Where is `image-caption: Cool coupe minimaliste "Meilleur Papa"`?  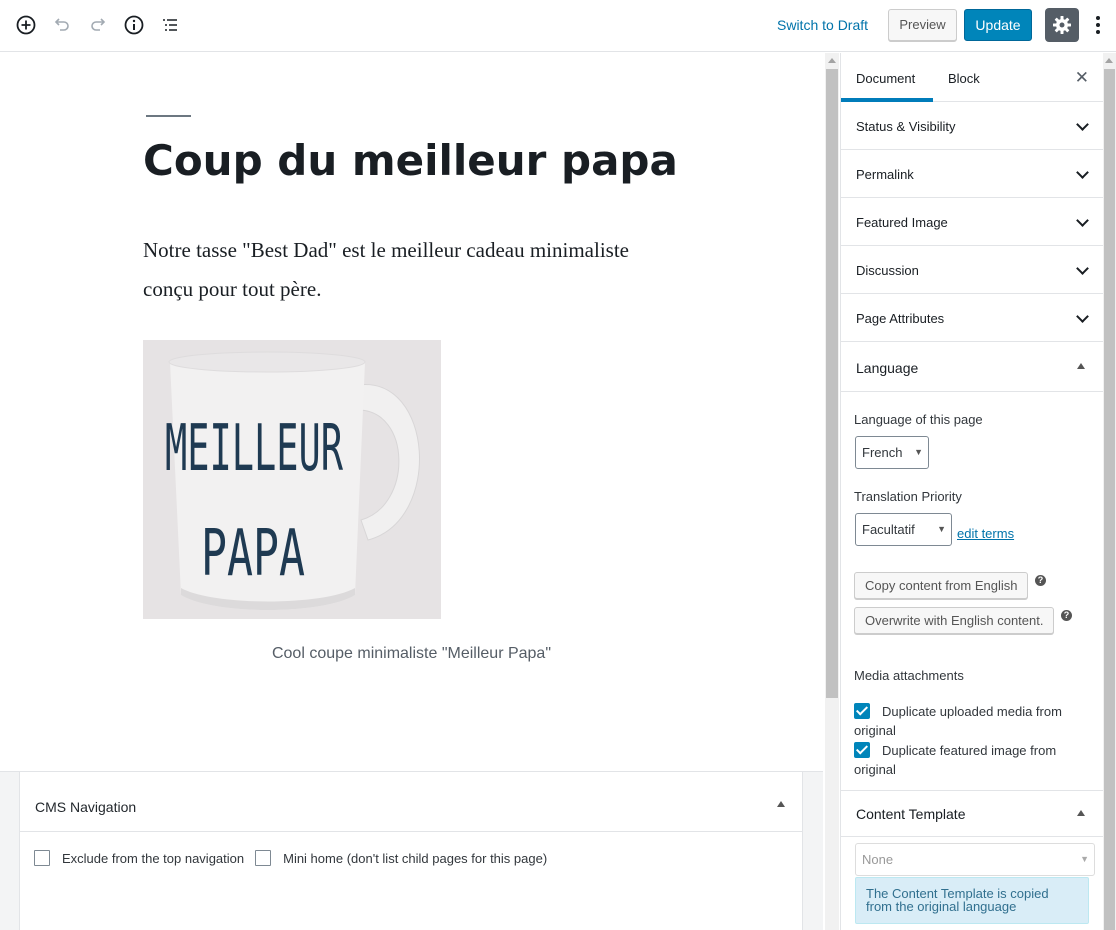 image-caption: Cool coupe minimaliste "Meilleur Papa" is located at coordinates (411, 654).